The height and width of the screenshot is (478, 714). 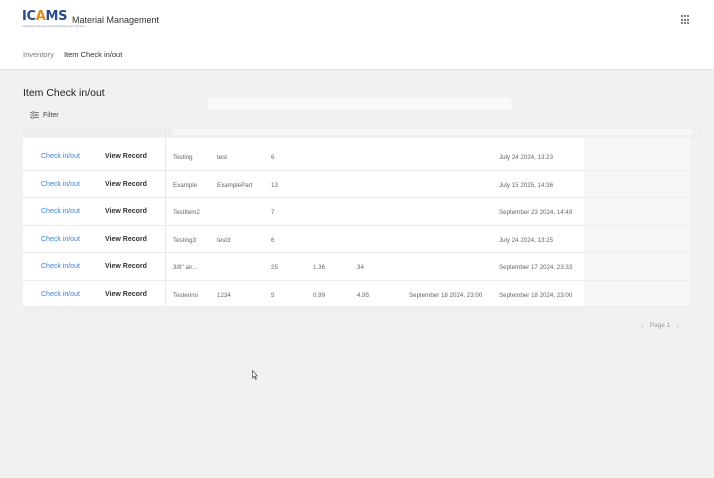 I want to click on cell-unit-price: 0.99, so click(x=319, y=295).